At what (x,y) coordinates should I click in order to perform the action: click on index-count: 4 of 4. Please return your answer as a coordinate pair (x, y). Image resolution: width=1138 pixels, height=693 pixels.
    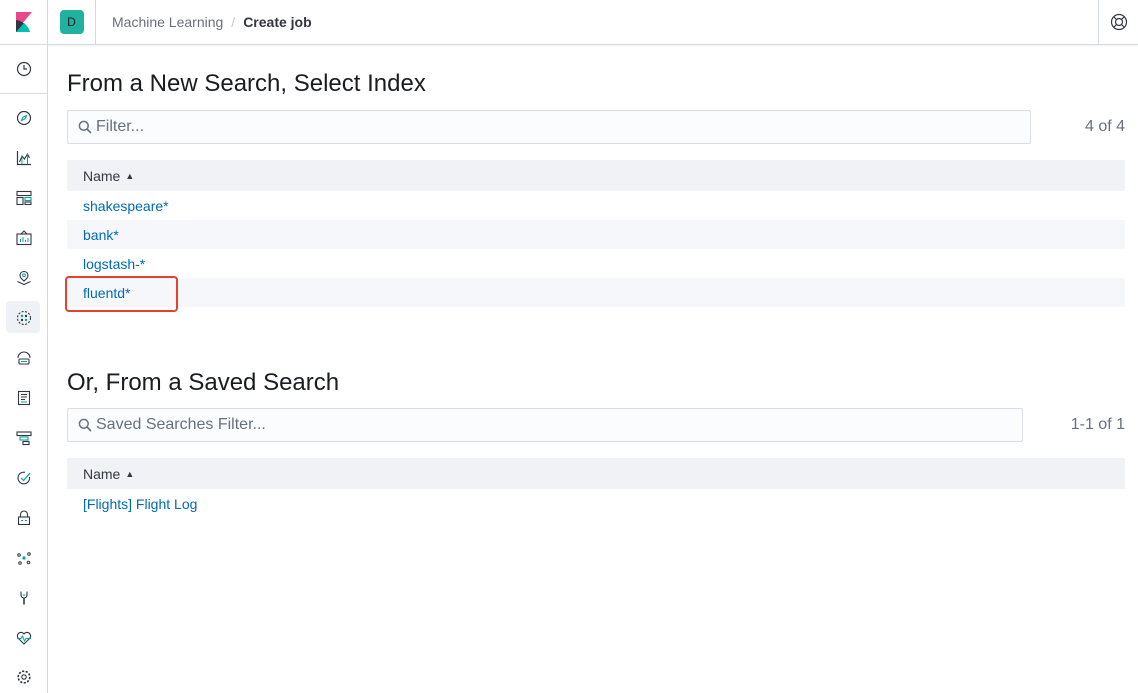
    Looking at the image, I should click on (1104, 126).